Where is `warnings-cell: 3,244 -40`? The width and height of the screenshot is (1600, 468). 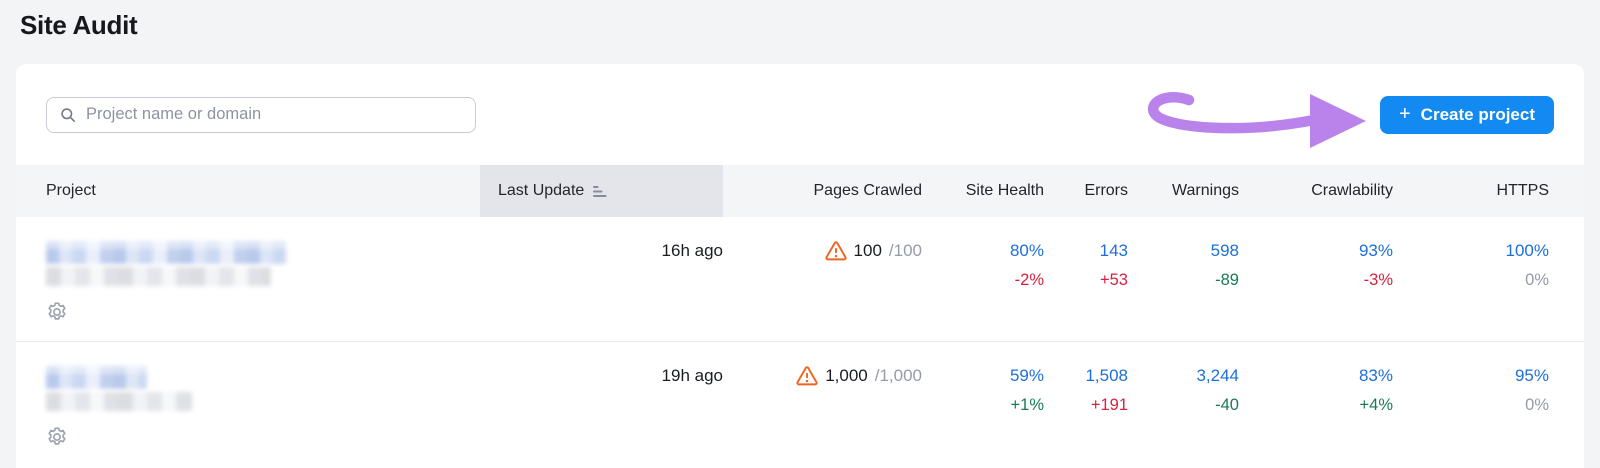
warnings-cell: 3,244 -40 is located at coordinates (1183, 403).